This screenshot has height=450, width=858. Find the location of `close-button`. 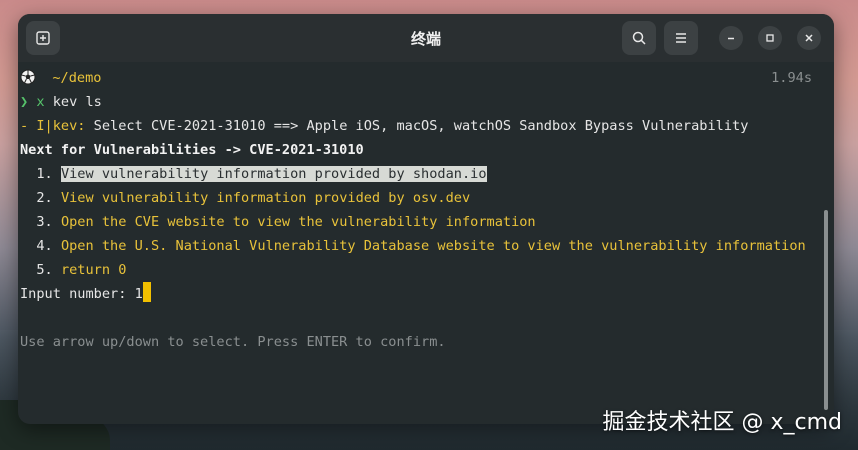

close-button is located at coordinates (809, 38).